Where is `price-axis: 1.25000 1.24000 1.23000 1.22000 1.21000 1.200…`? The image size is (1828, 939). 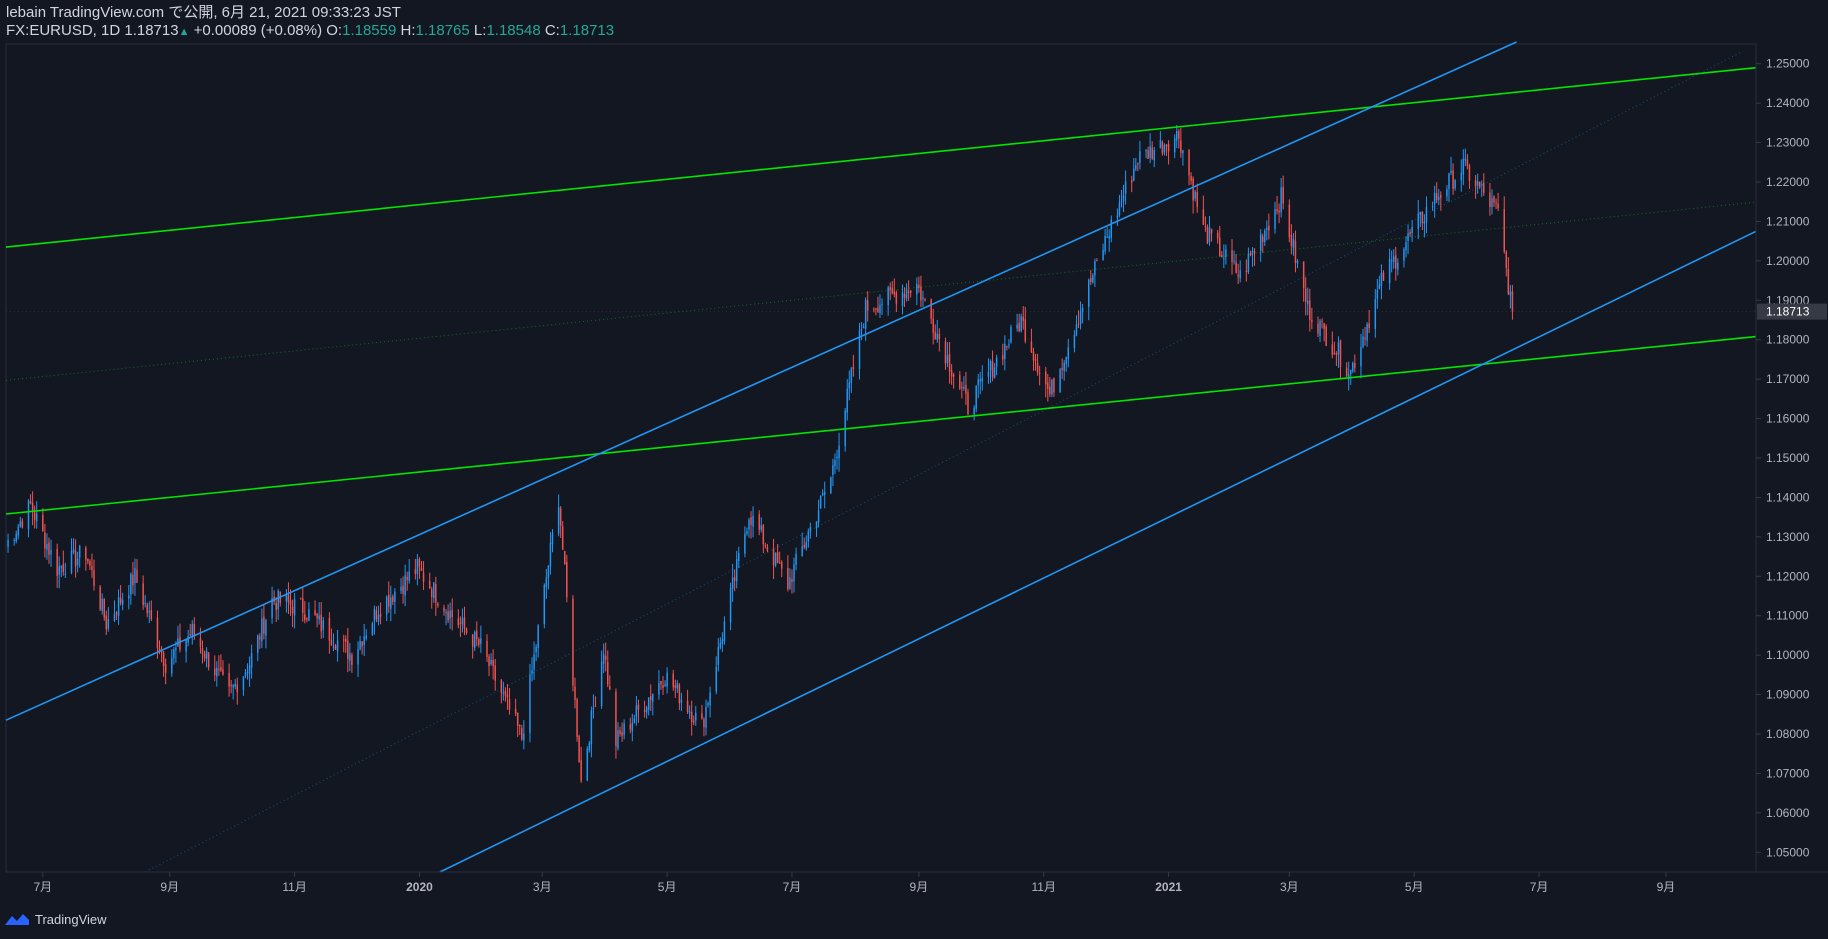 price-axis: 1.25000 1.24000 1.23000 1.22000 1.21000 1.200… is located at coordinates (1783, 458).